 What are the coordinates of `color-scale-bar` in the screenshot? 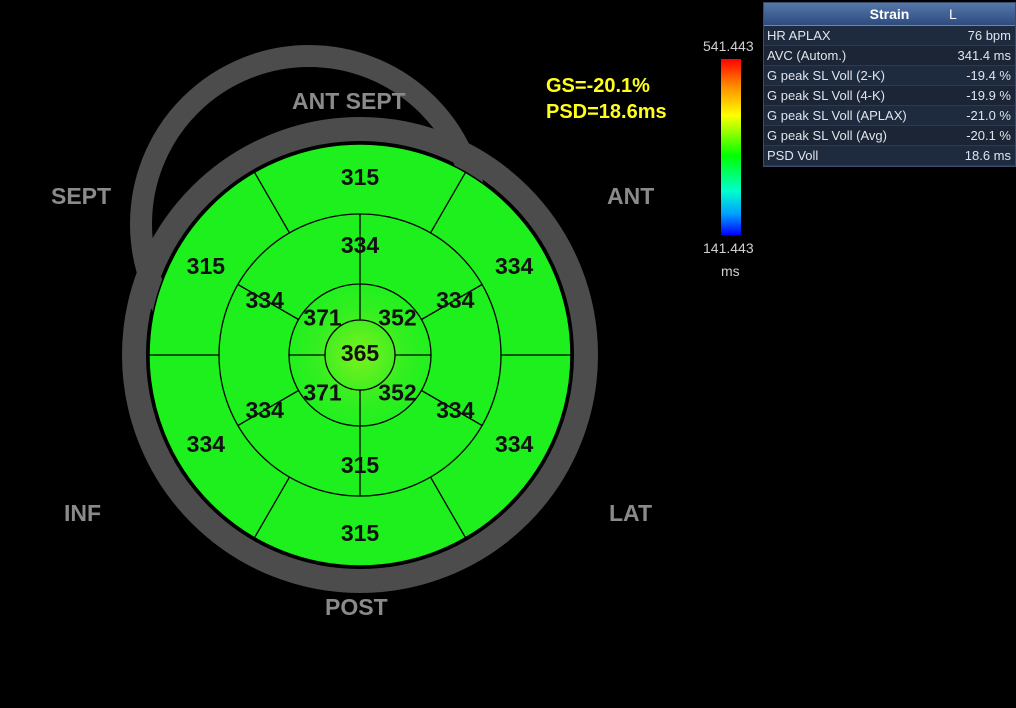 It's located at (731, 147).